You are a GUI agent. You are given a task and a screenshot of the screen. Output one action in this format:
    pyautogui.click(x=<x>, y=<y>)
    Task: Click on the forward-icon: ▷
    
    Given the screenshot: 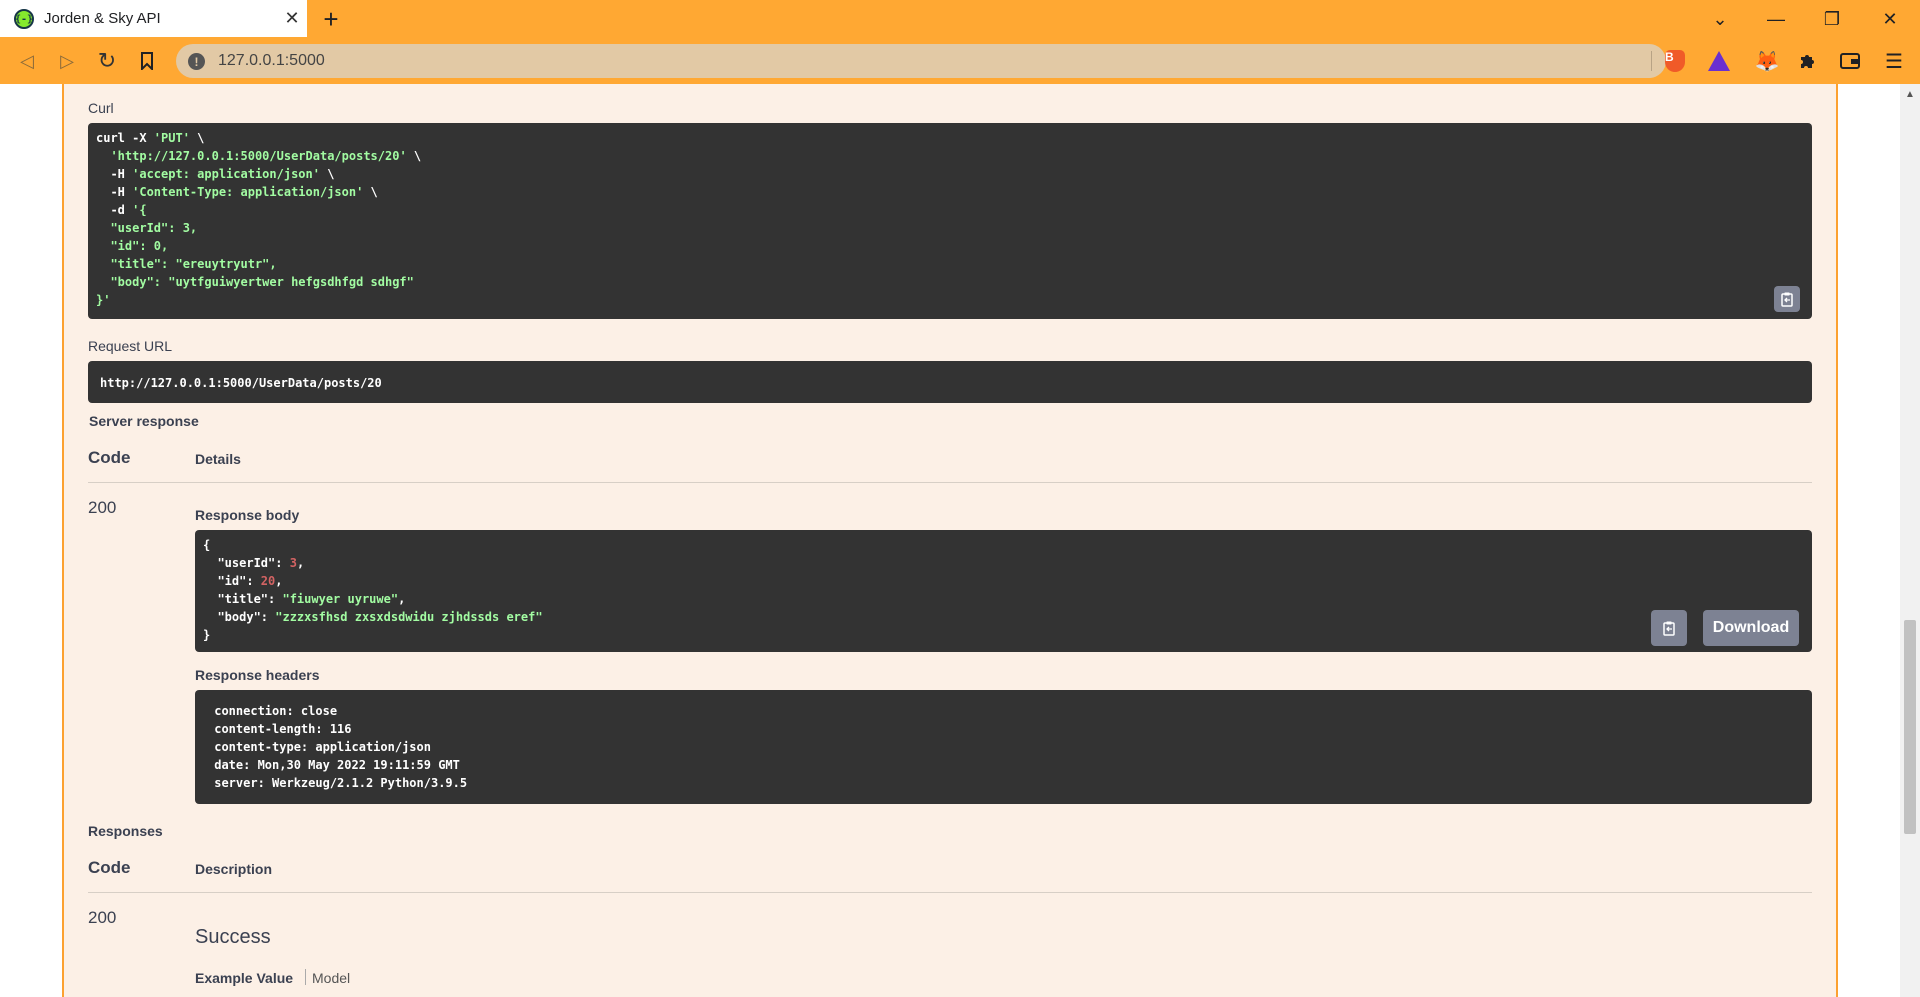 What is the action you would take?
    pyautogui.click(x=67, y=61)
    